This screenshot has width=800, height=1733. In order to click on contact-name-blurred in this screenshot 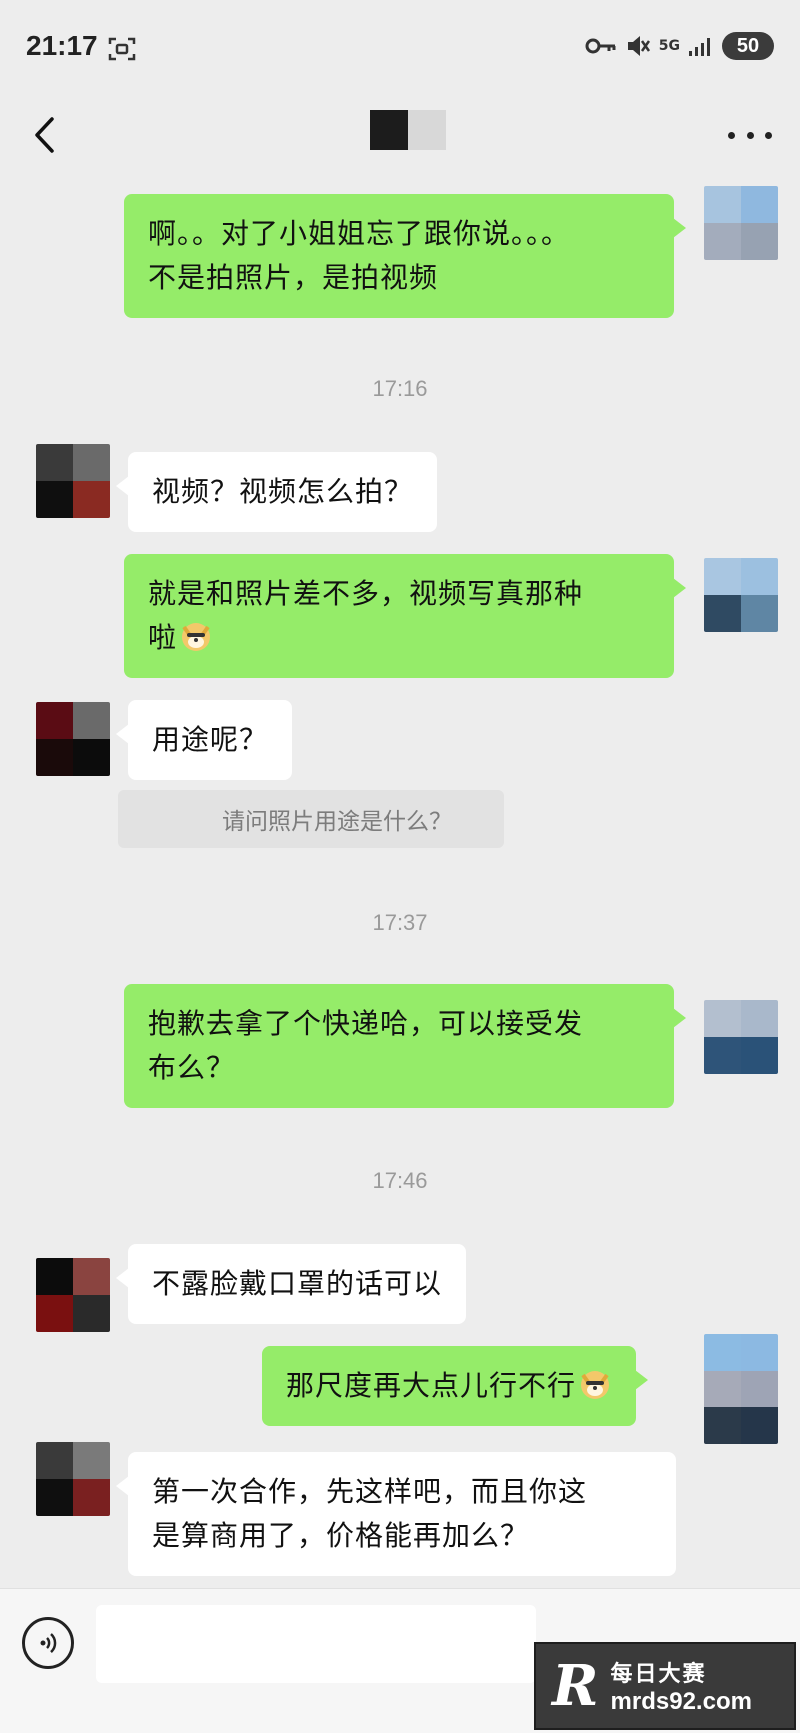, I will do `click(408, 130)`.